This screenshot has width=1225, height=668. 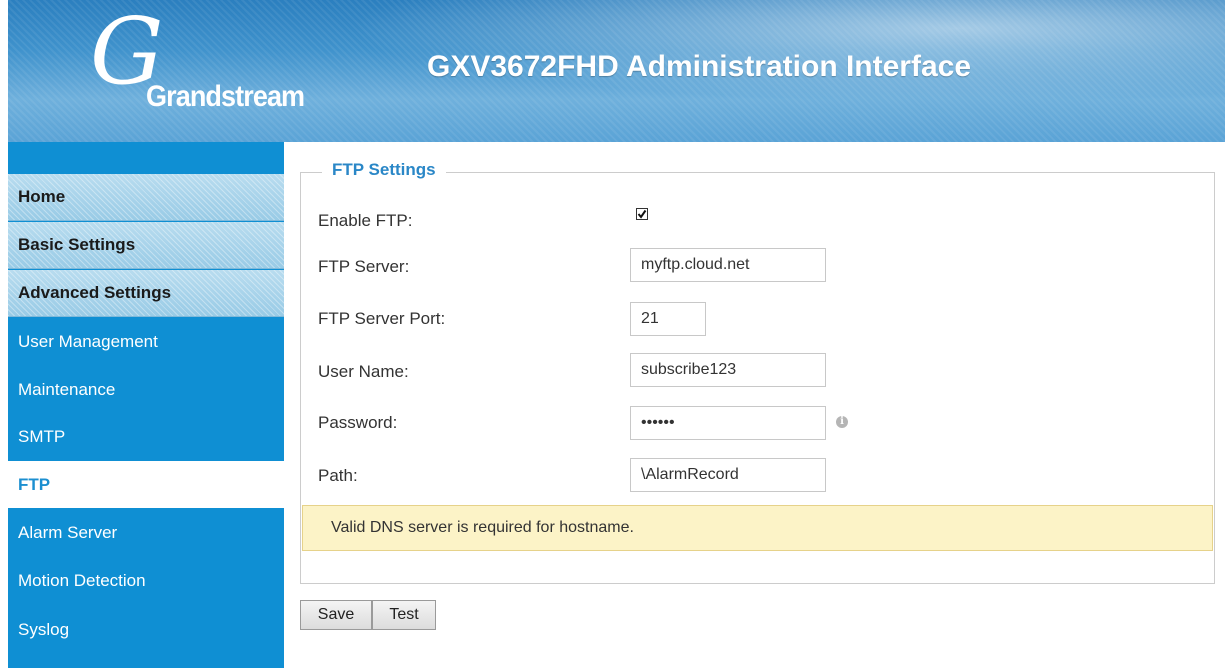 I want to click on ftp-server-port-label: FTP Server Port:, so click(x=382, y=318).